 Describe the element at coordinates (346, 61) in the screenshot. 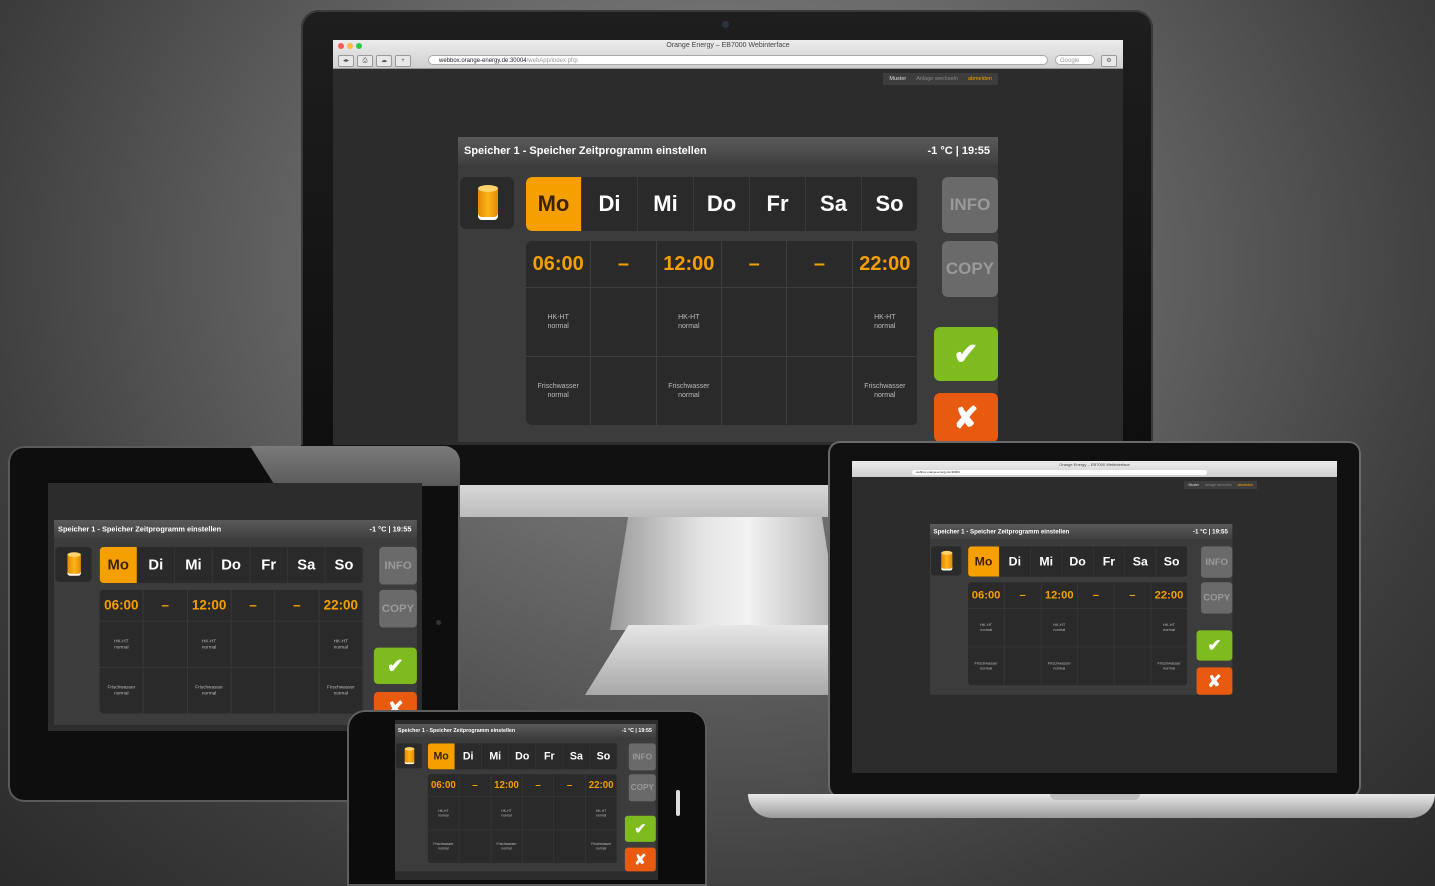

I see `back-forward-icon: ◂▸` at that location.